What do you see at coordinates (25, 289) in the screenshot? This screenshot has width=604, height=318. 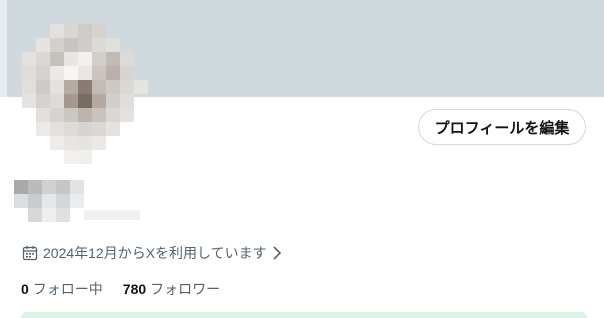 I see `following-count: 0` at bounding box center [25, 289].